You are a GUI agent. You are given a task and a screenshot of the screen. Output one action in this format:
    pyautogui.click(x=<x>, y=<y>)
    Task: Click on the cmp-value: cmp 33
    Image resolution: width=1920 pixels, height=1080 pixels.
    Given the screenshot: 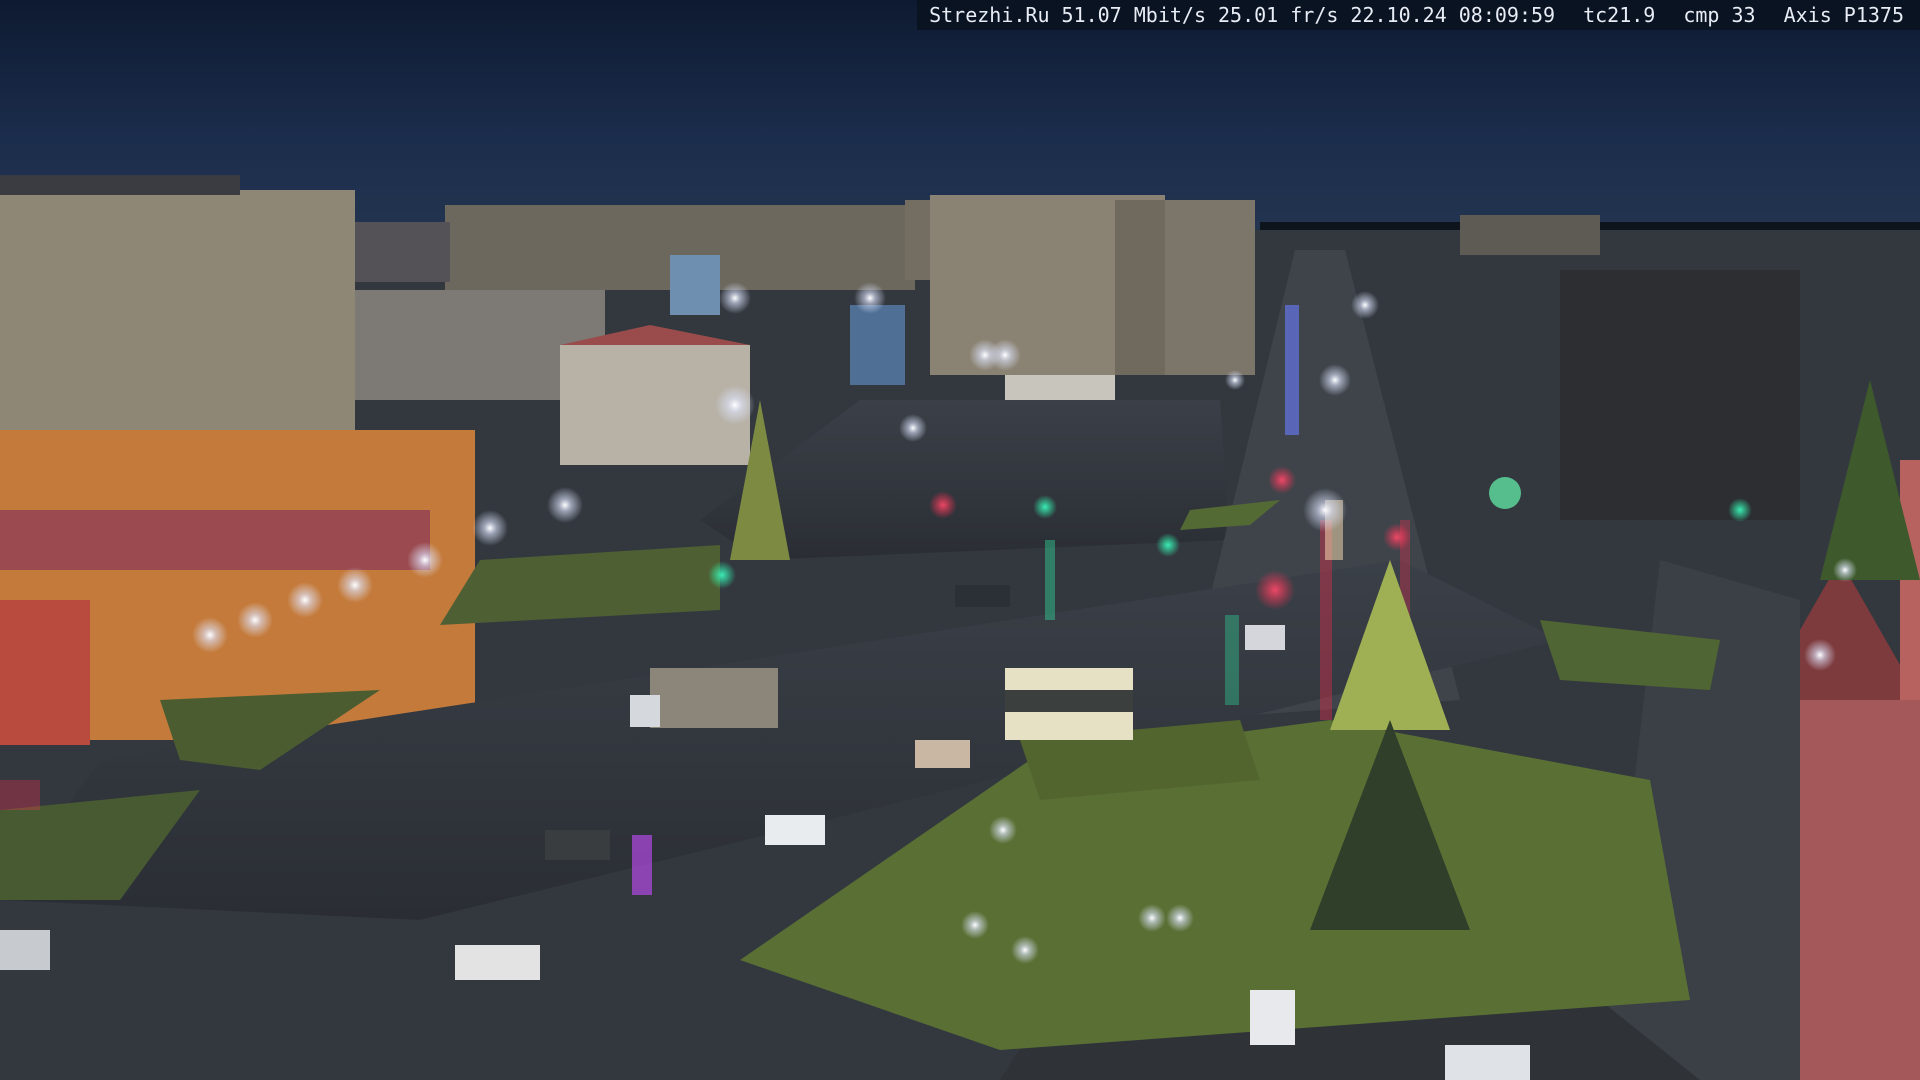 What is the action you would take?
    pyautogui.click(x=1719, y=15)
    